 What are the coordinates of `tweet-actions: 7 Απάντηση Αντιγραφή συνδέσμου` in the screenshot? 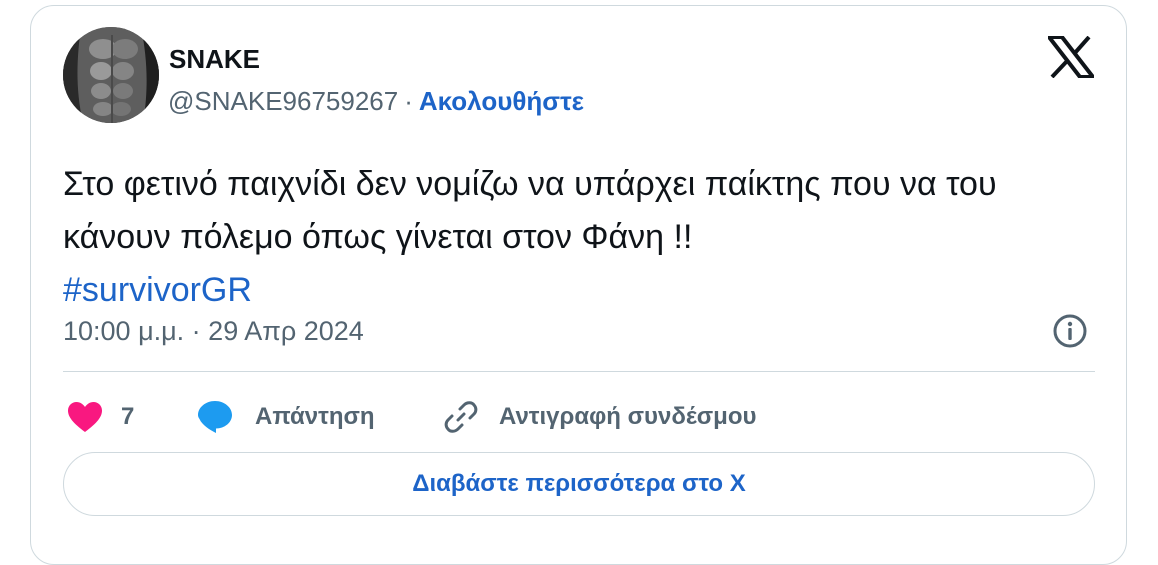 It's located at (578, 417).